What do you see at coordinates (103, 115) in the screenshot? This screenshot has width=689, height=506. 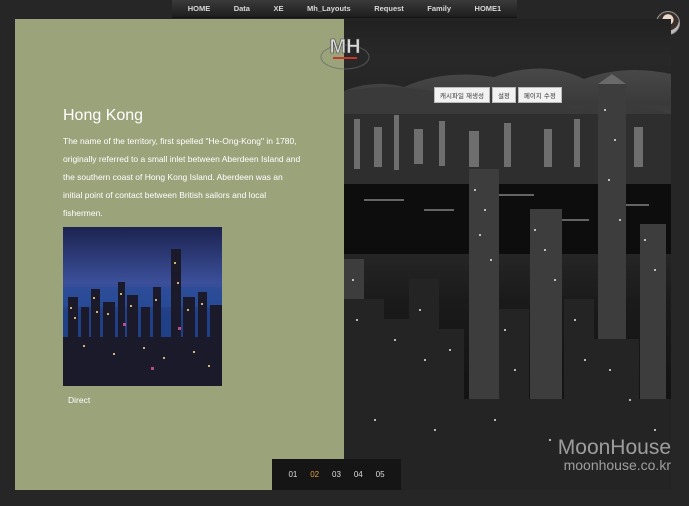 I see `page-title: Hong Kong` at bounding box center [103, 115].